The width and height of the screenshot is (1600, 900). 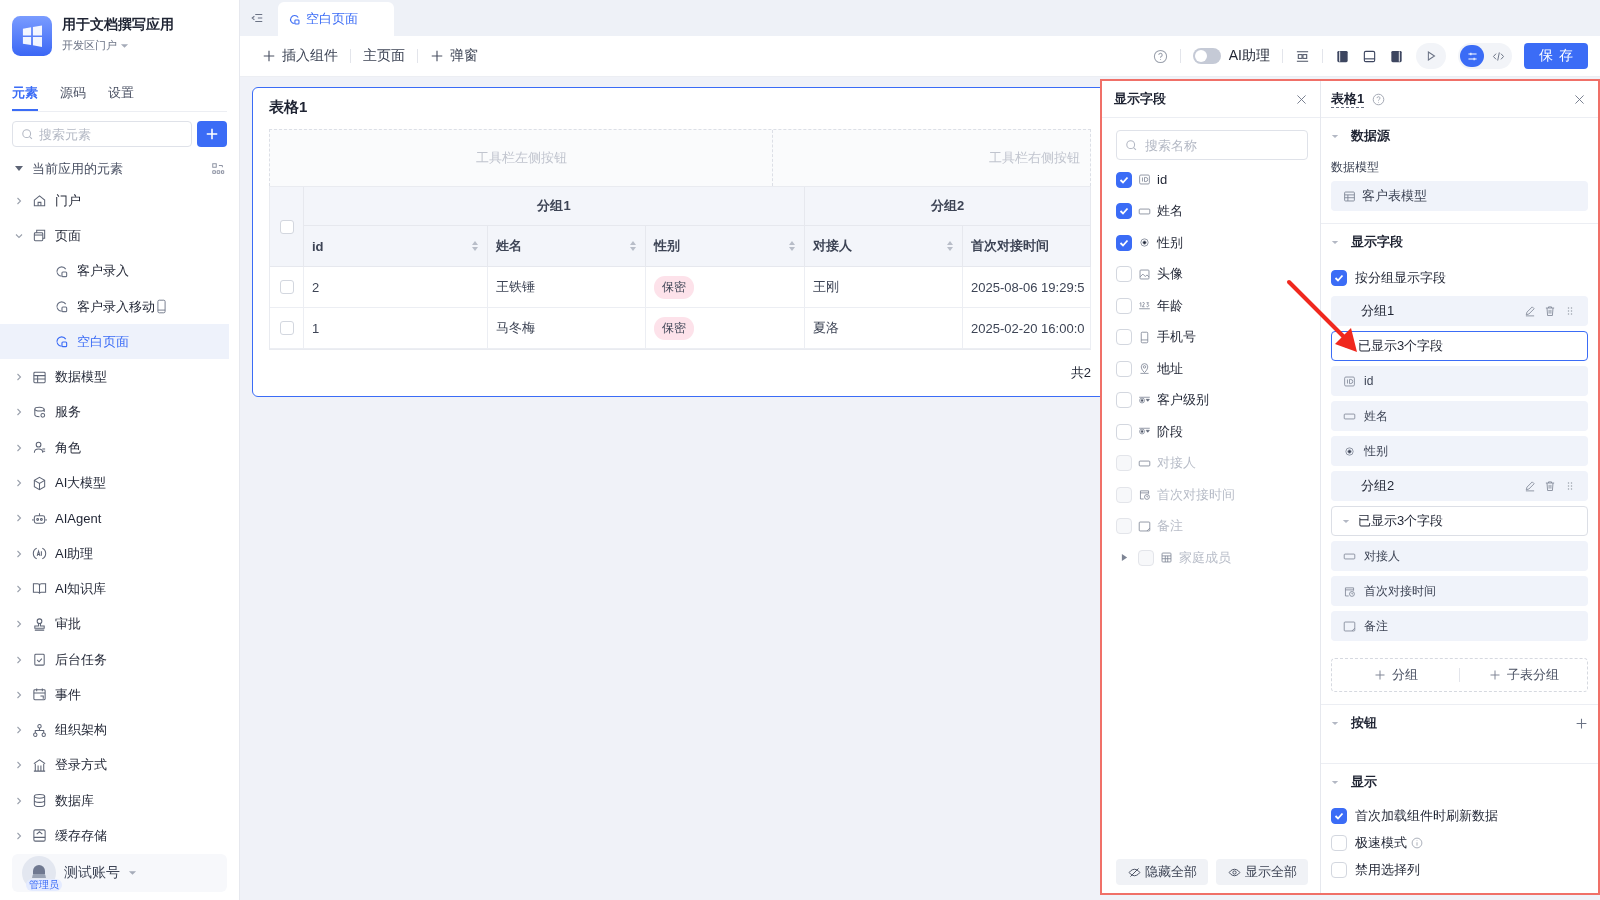 What do you see at coordinates (396, 246) in the screenshot?
I see `column-header: id` at bounding box center [396, 246].